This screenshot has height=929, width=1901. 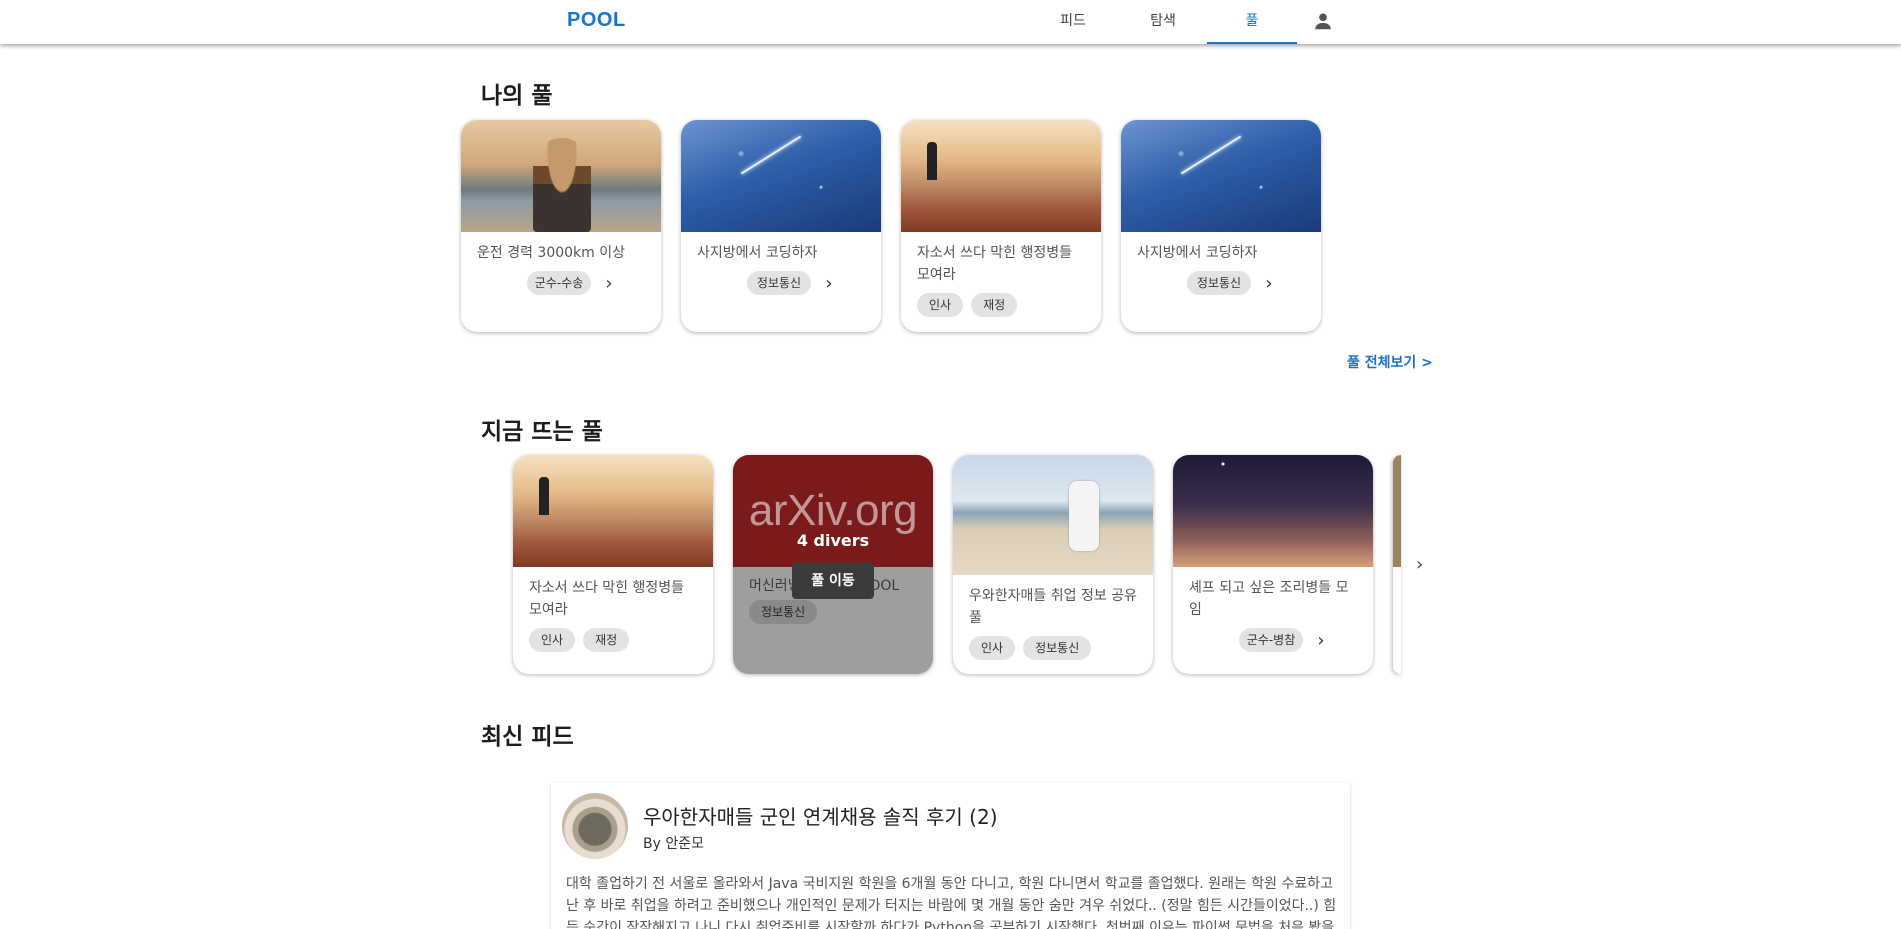 What do you see at coordinates (1323, 21) in the screenshot?
I see `person-icon` at bounding box center [1323, 21].